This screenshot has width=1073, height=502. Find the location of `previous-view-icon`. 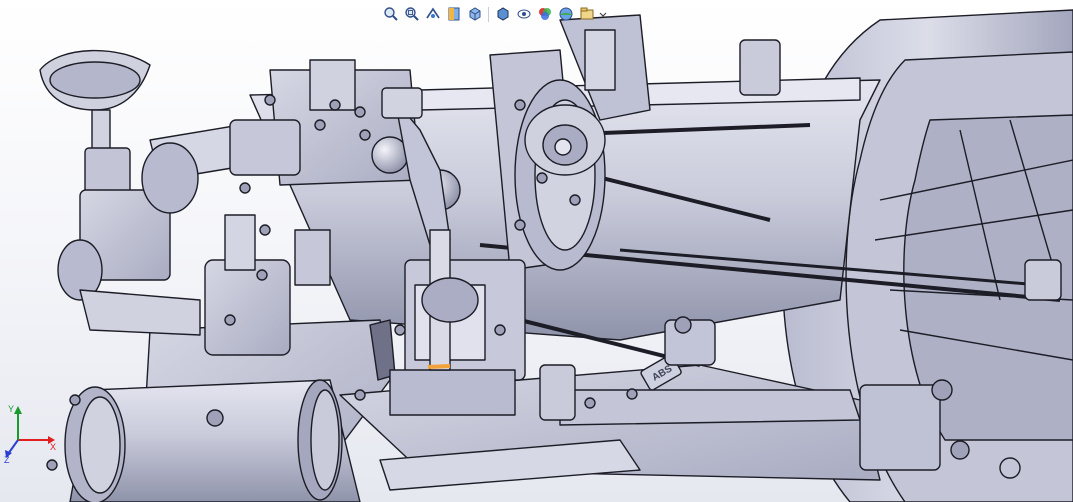

previous-view-icon is located at coordinates (432, 14).